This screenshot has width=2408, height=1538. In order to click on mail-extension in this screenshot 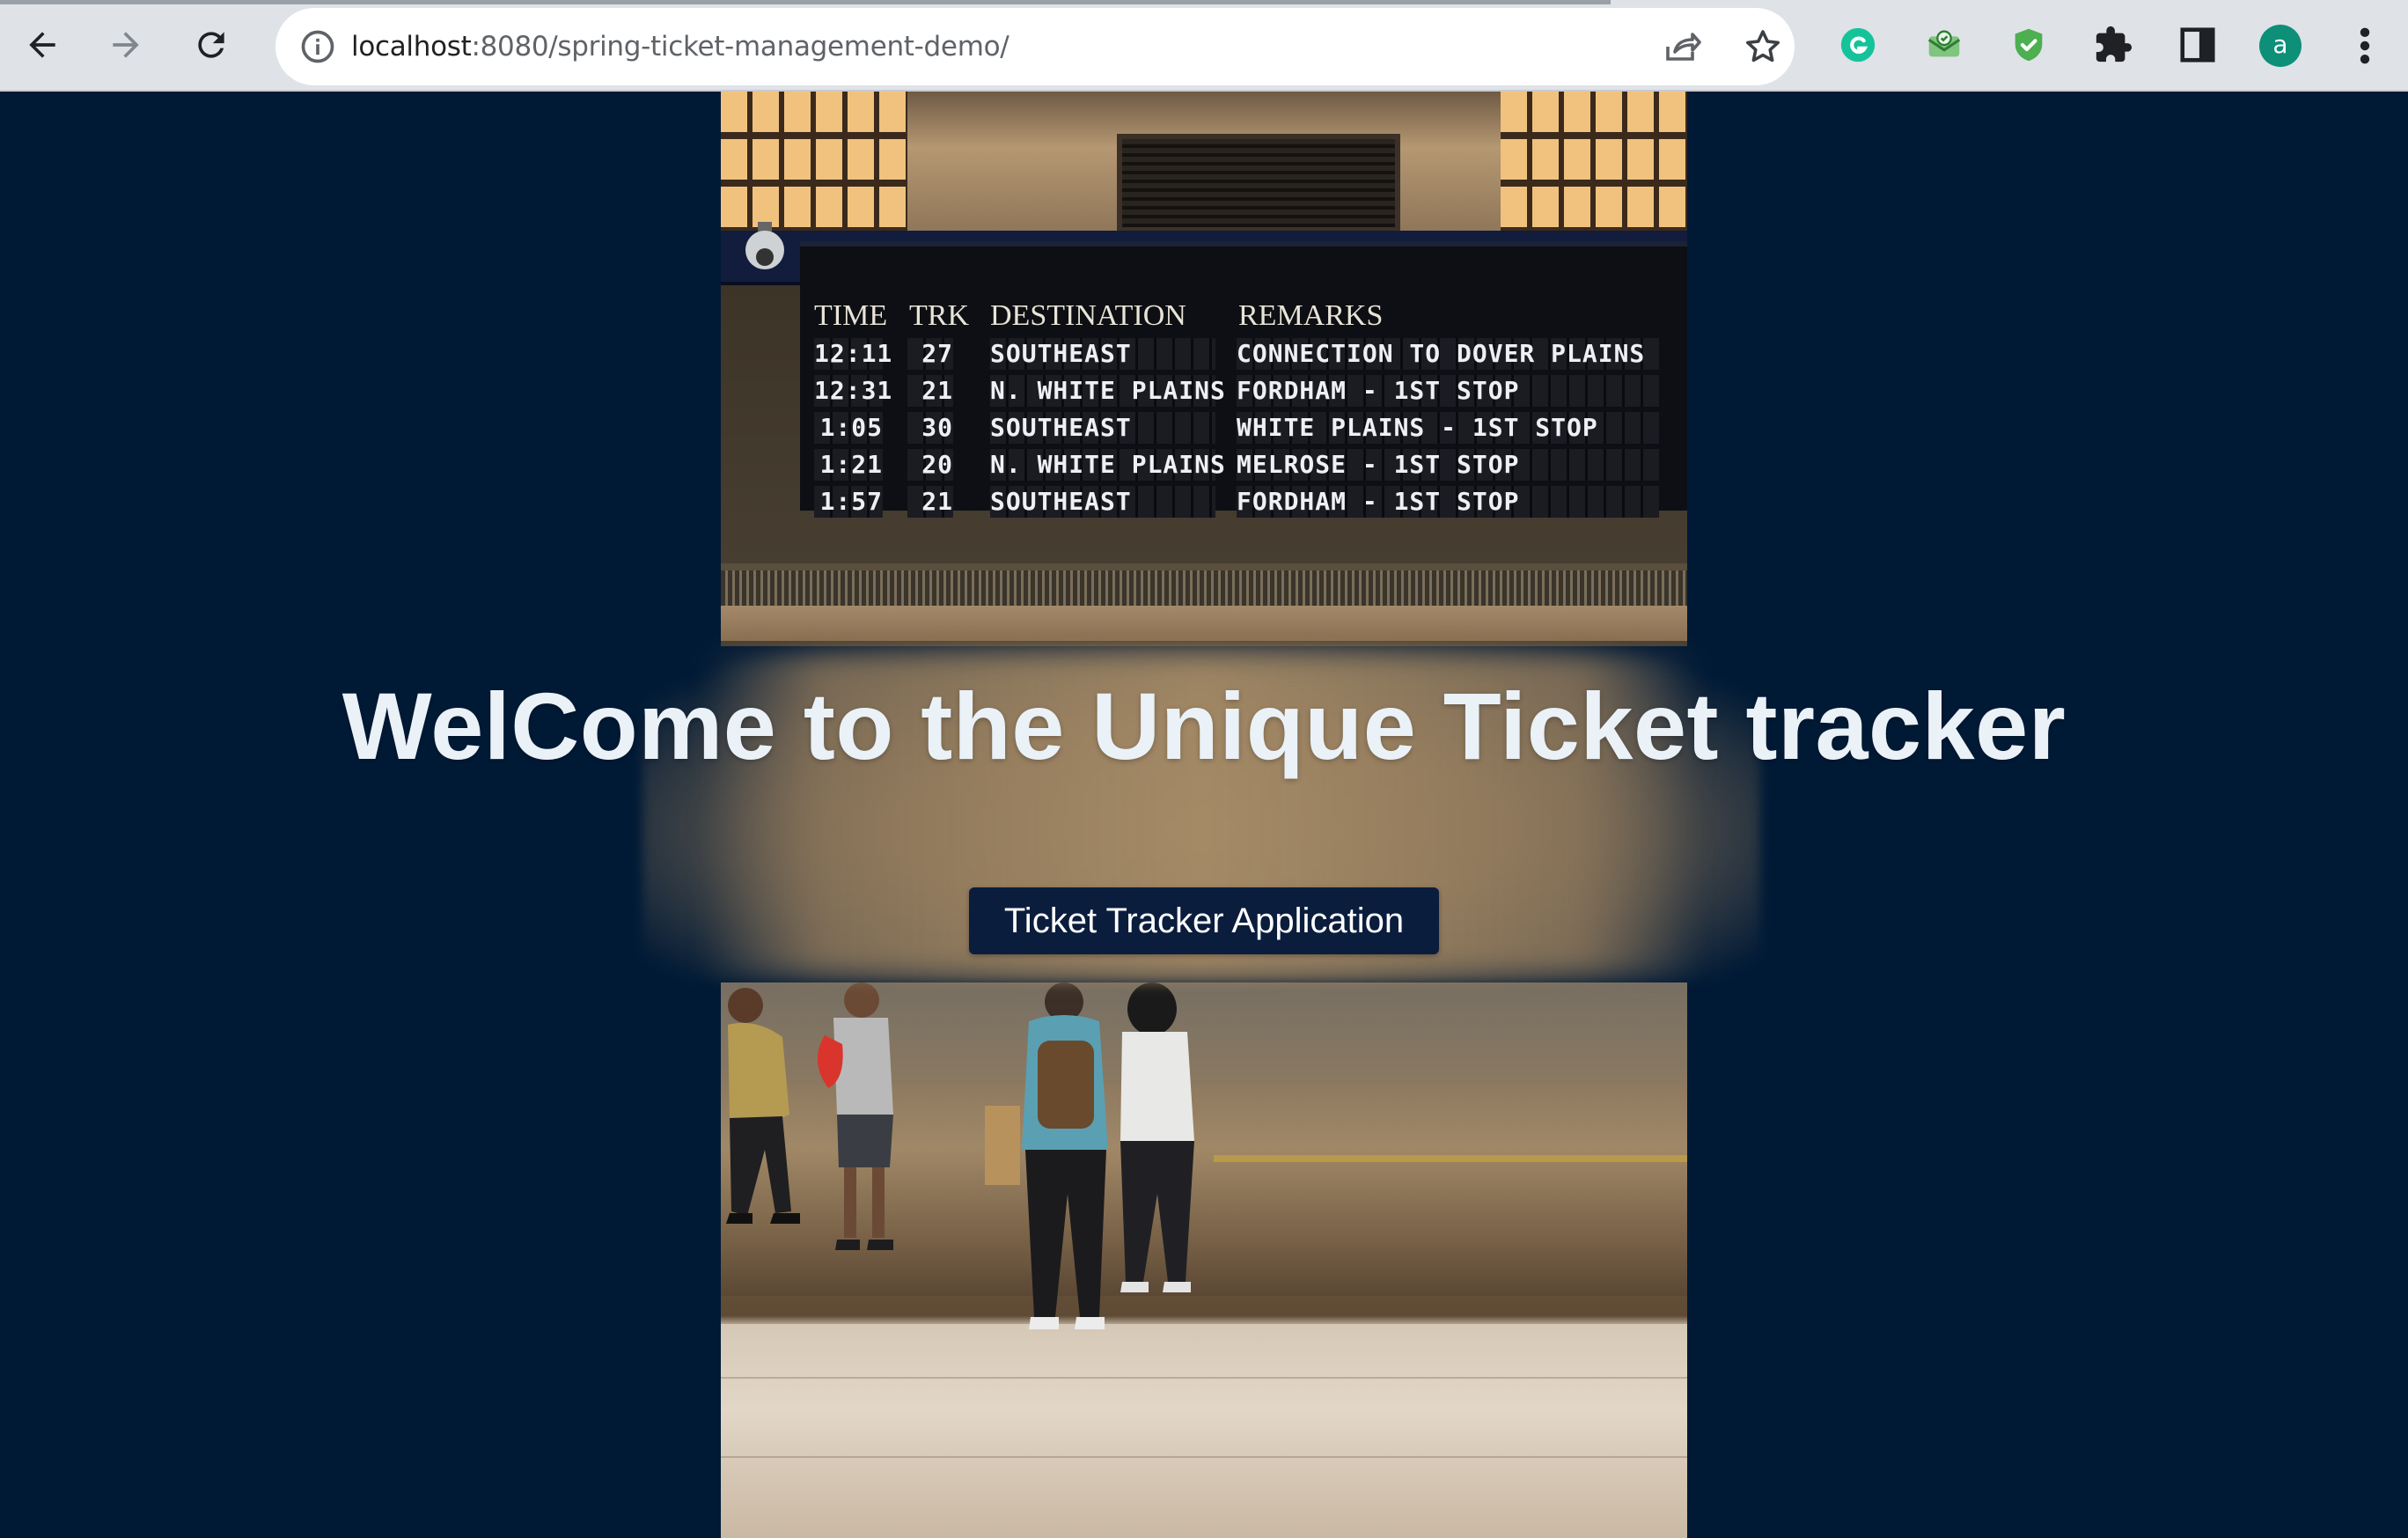, I will do `click(1944, 44)`.